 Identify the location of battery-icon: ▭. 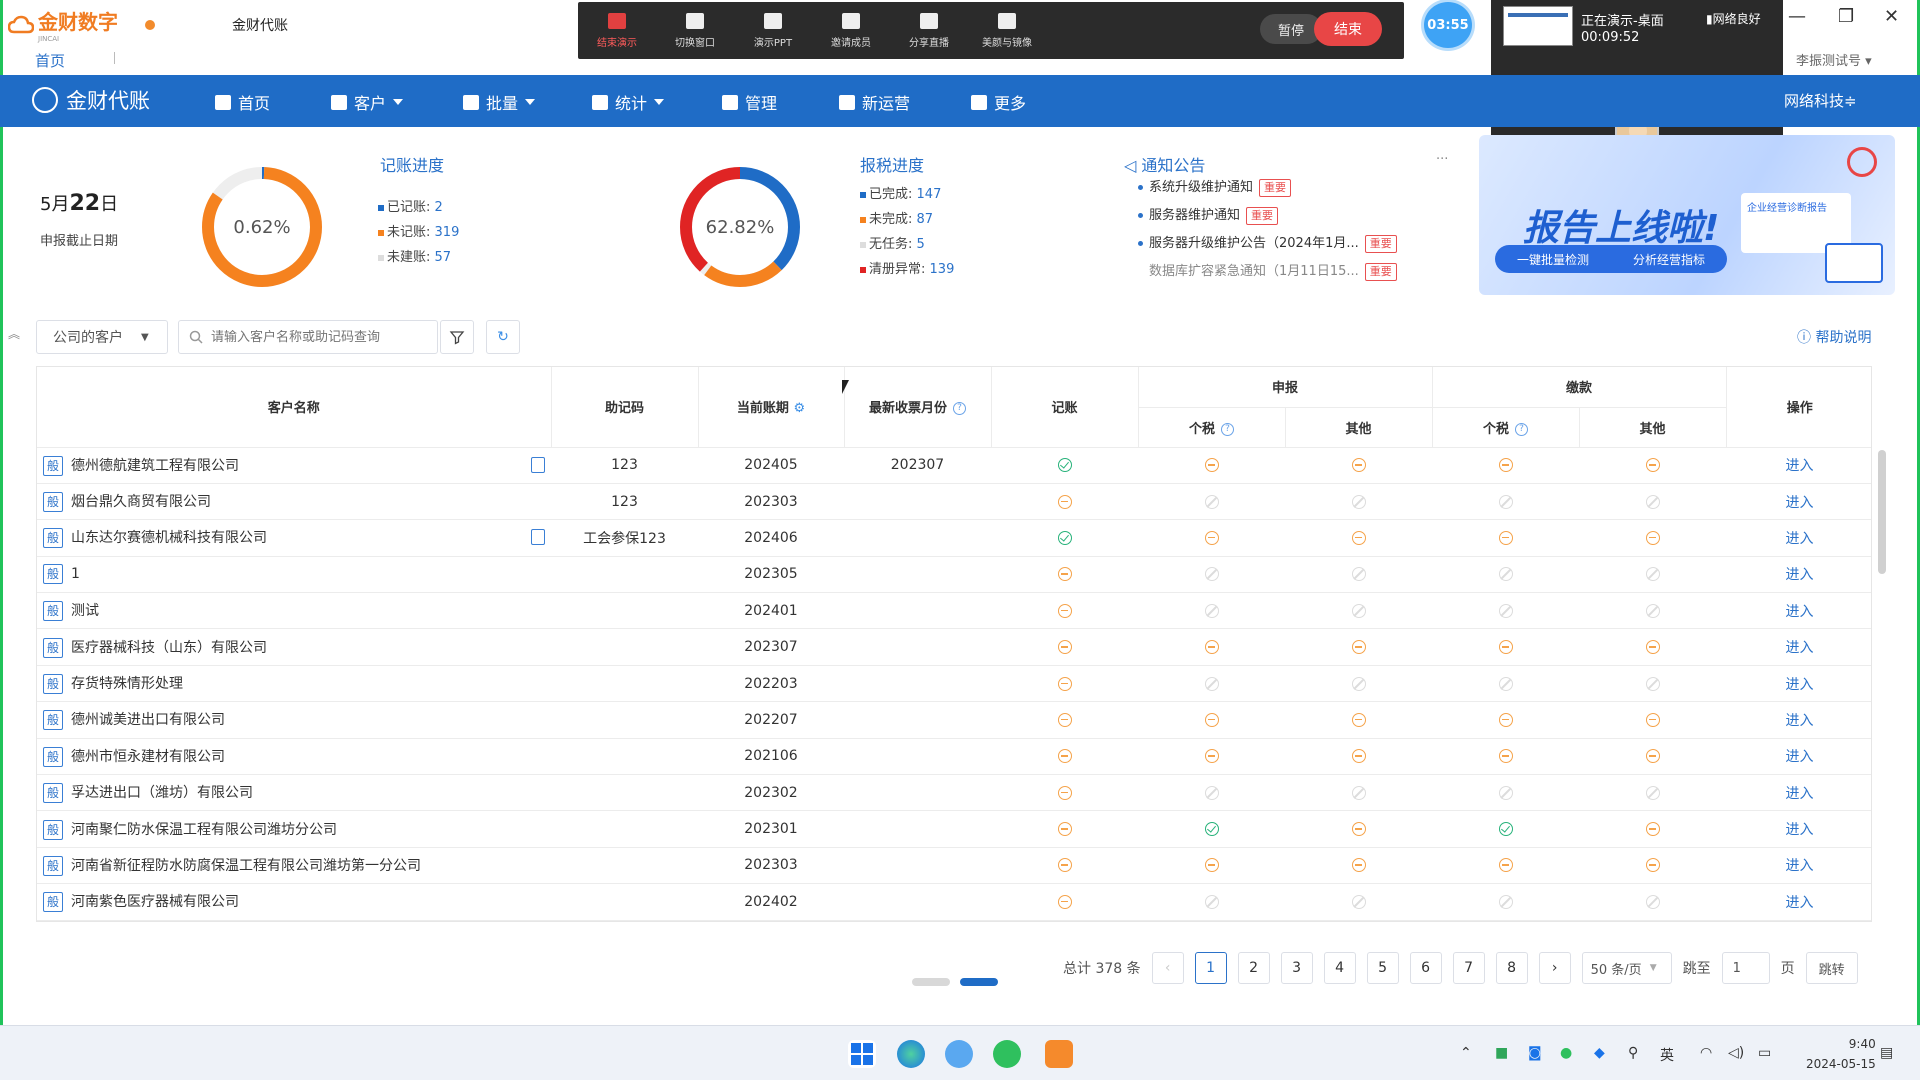
(1764, 1053).